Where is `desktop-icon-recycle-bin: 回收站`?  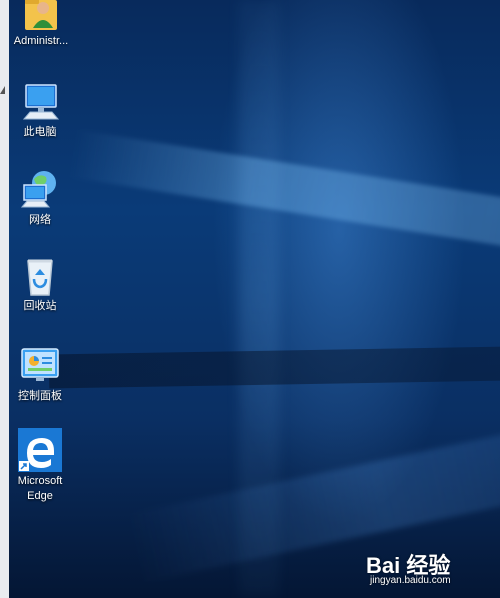
desktop-icon-recycle-bin: 回收站 is located at coordinates (40, 283).